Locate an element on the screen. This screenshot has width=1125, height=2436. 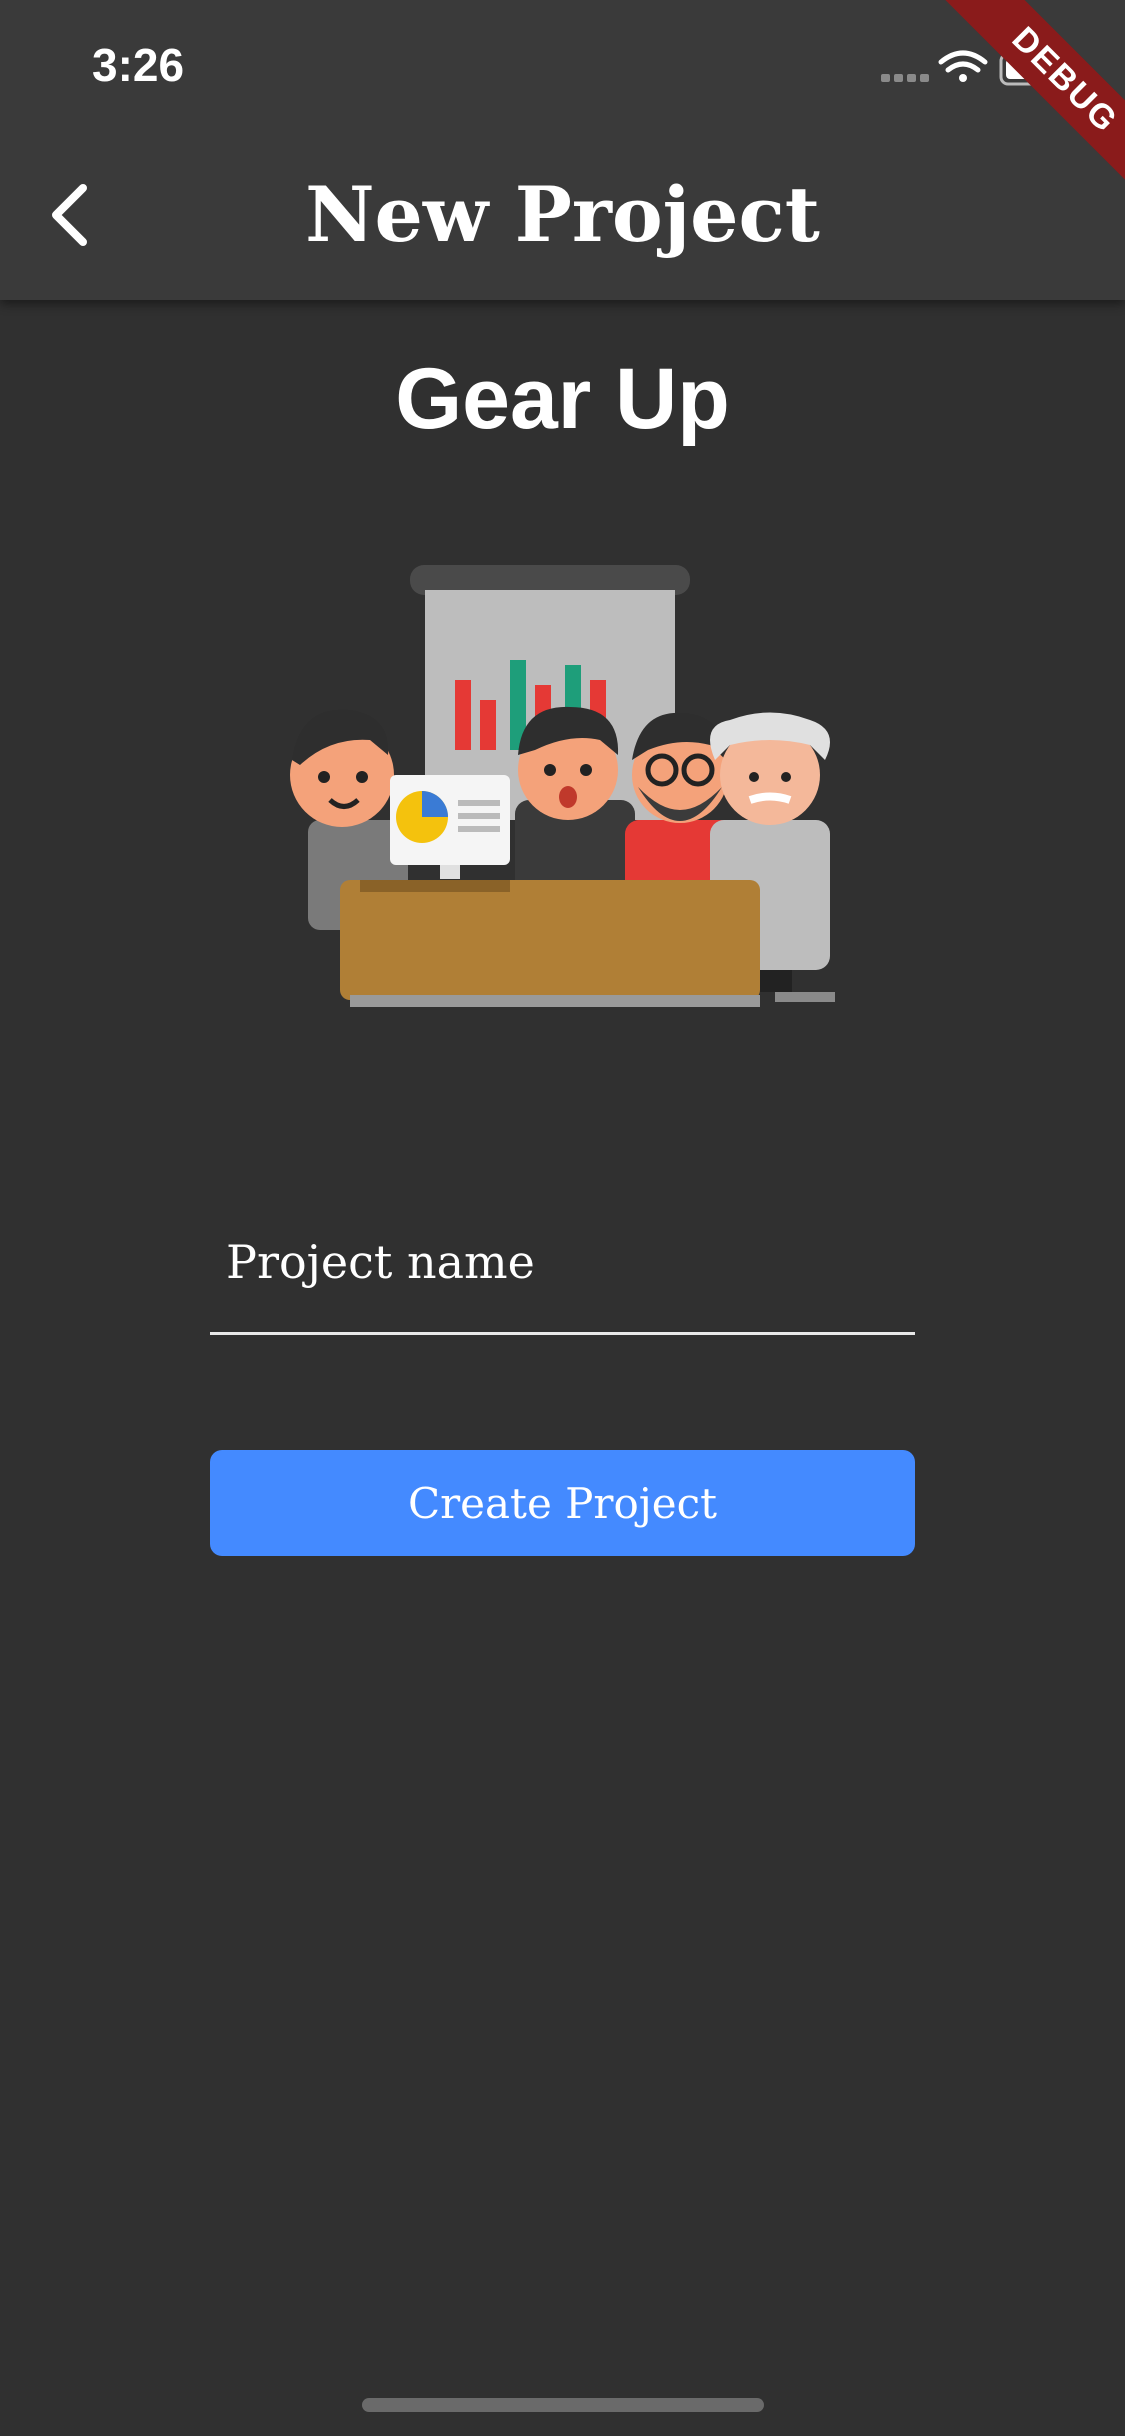
project-name-field: Project name is located at coordinates (562, 1272).